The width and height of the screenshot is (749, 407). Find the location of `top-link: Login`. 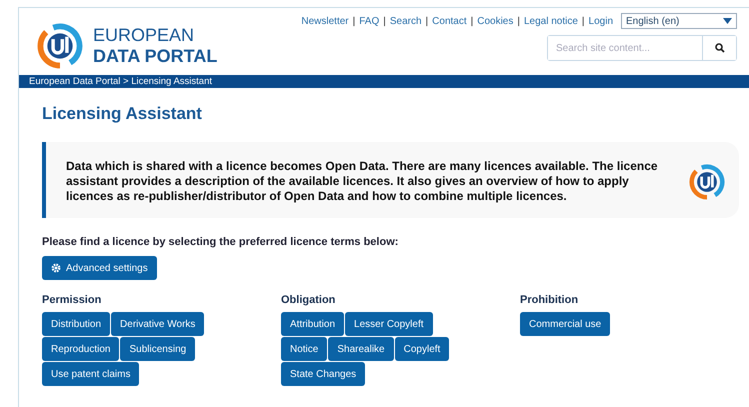

top-link: Login is located at coordinates (600, 21).